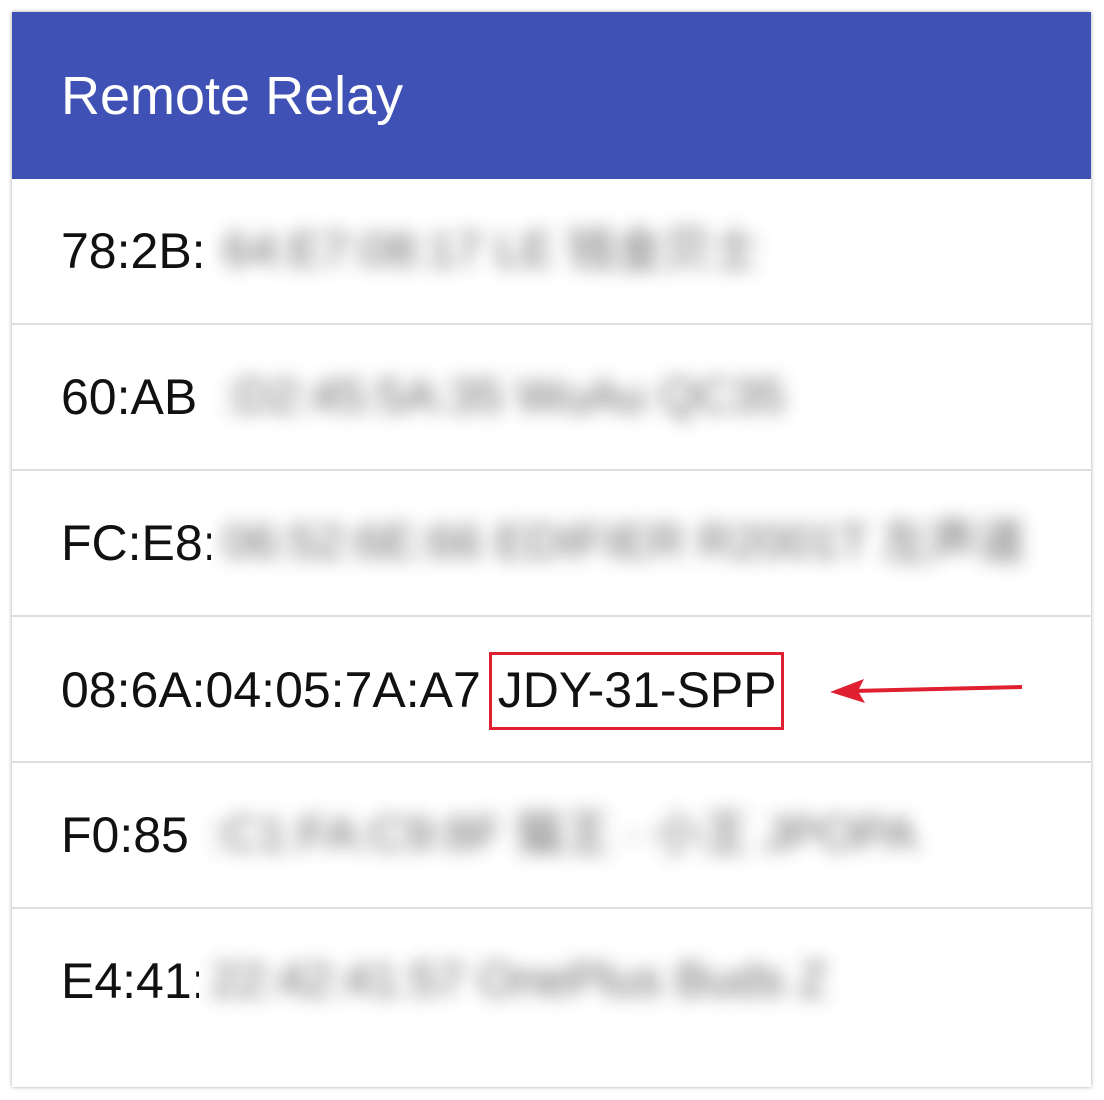  What do you see at coordinates (926, 691) in the screenshot?
I see `red-arrow-icon` at bounding box center [926, 691].